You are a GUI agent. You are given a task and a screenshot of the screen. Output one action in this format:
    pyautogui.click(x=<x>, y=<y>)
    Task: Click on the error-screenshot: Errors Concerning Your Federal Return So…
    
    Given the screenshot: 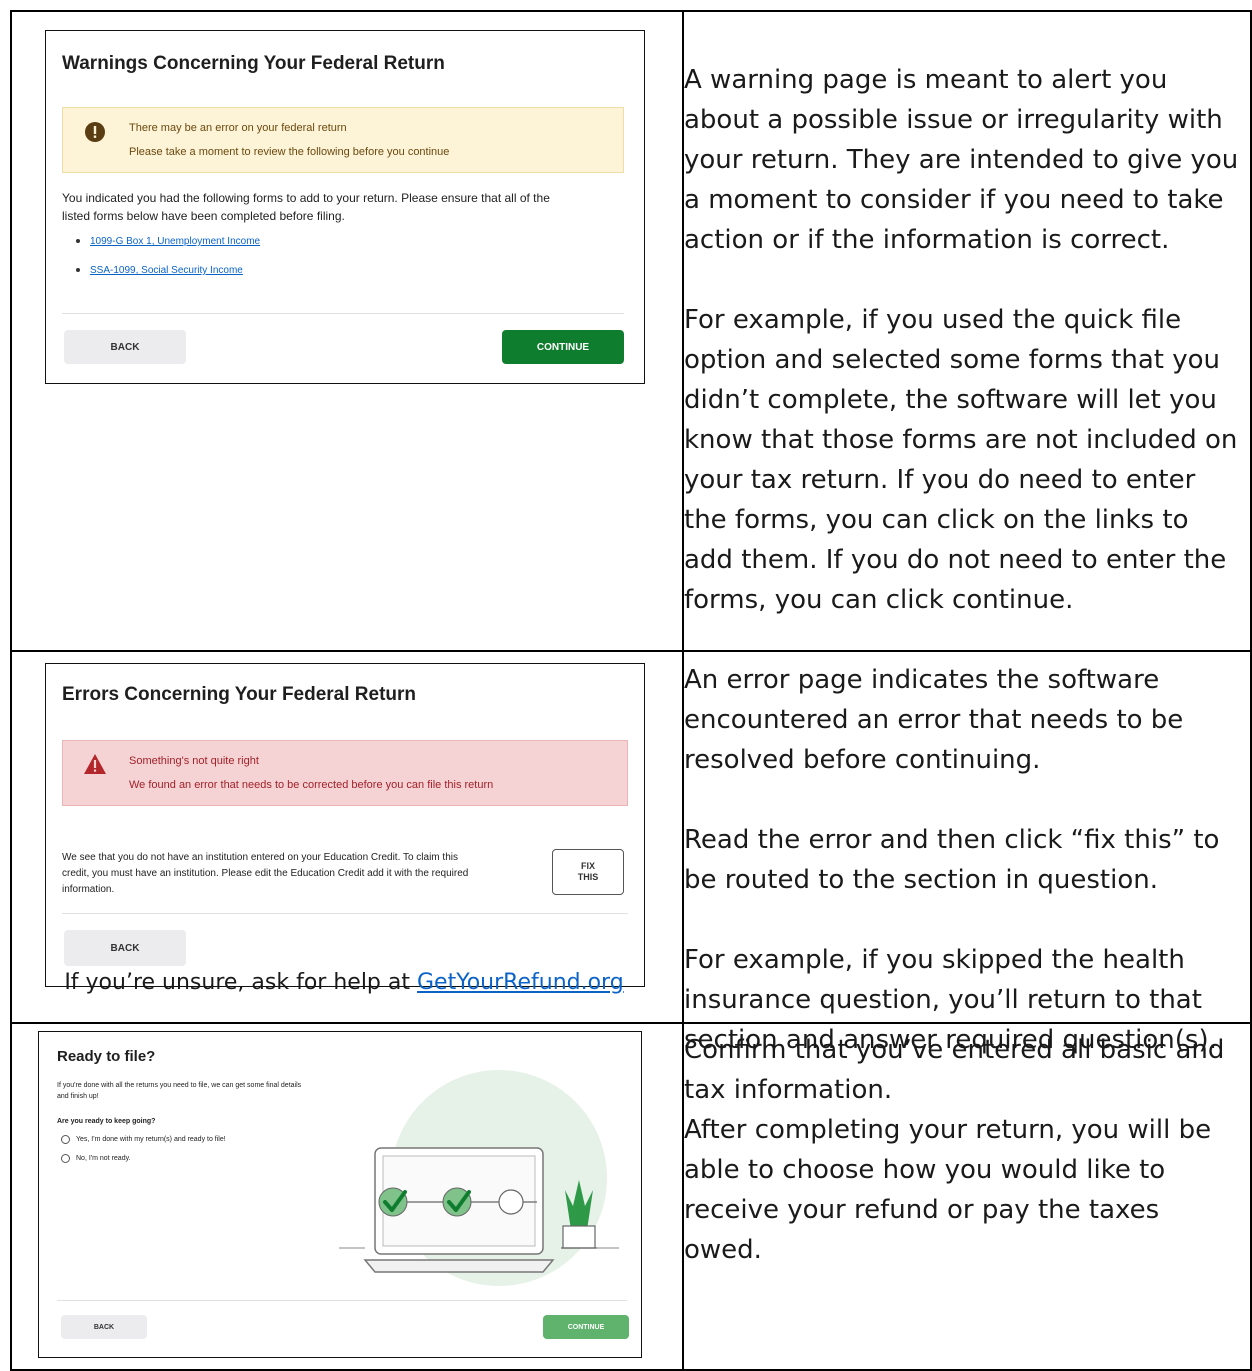 What is the action you would take?
    pyautogui.click(x=345, y=825)
    